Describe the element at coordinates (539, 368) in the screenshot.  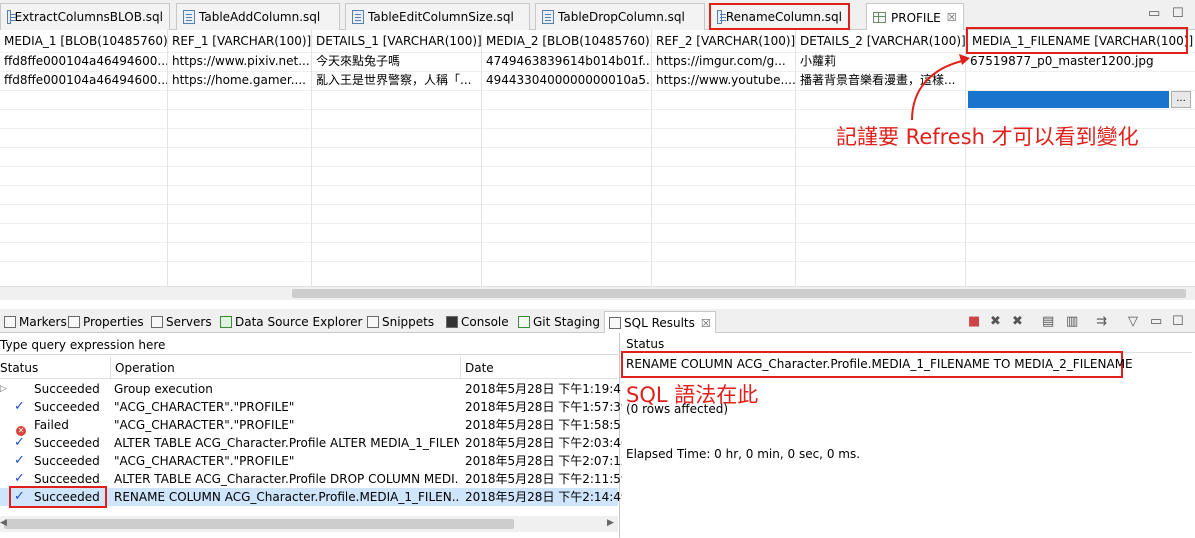
I see `date-column-header: Date` at that location.